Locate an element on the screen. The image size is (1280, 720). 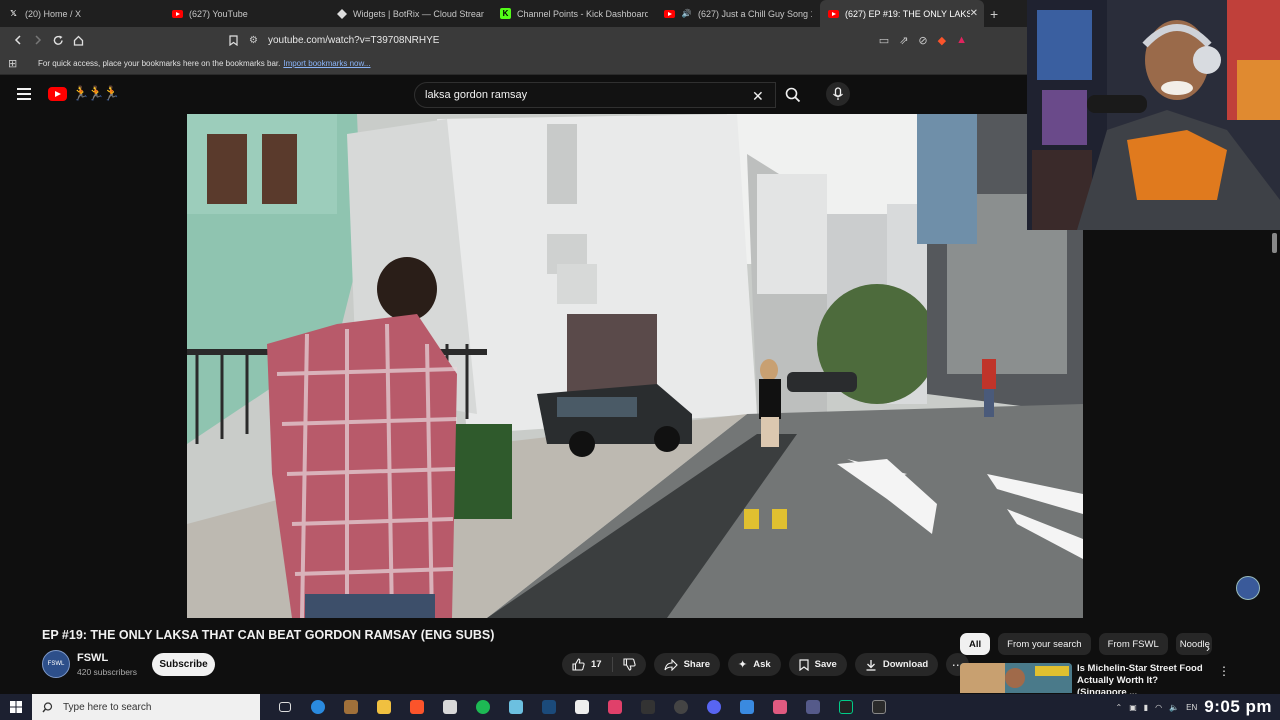
site-info-icon: ⚙ is located at coordinates (253, 40).